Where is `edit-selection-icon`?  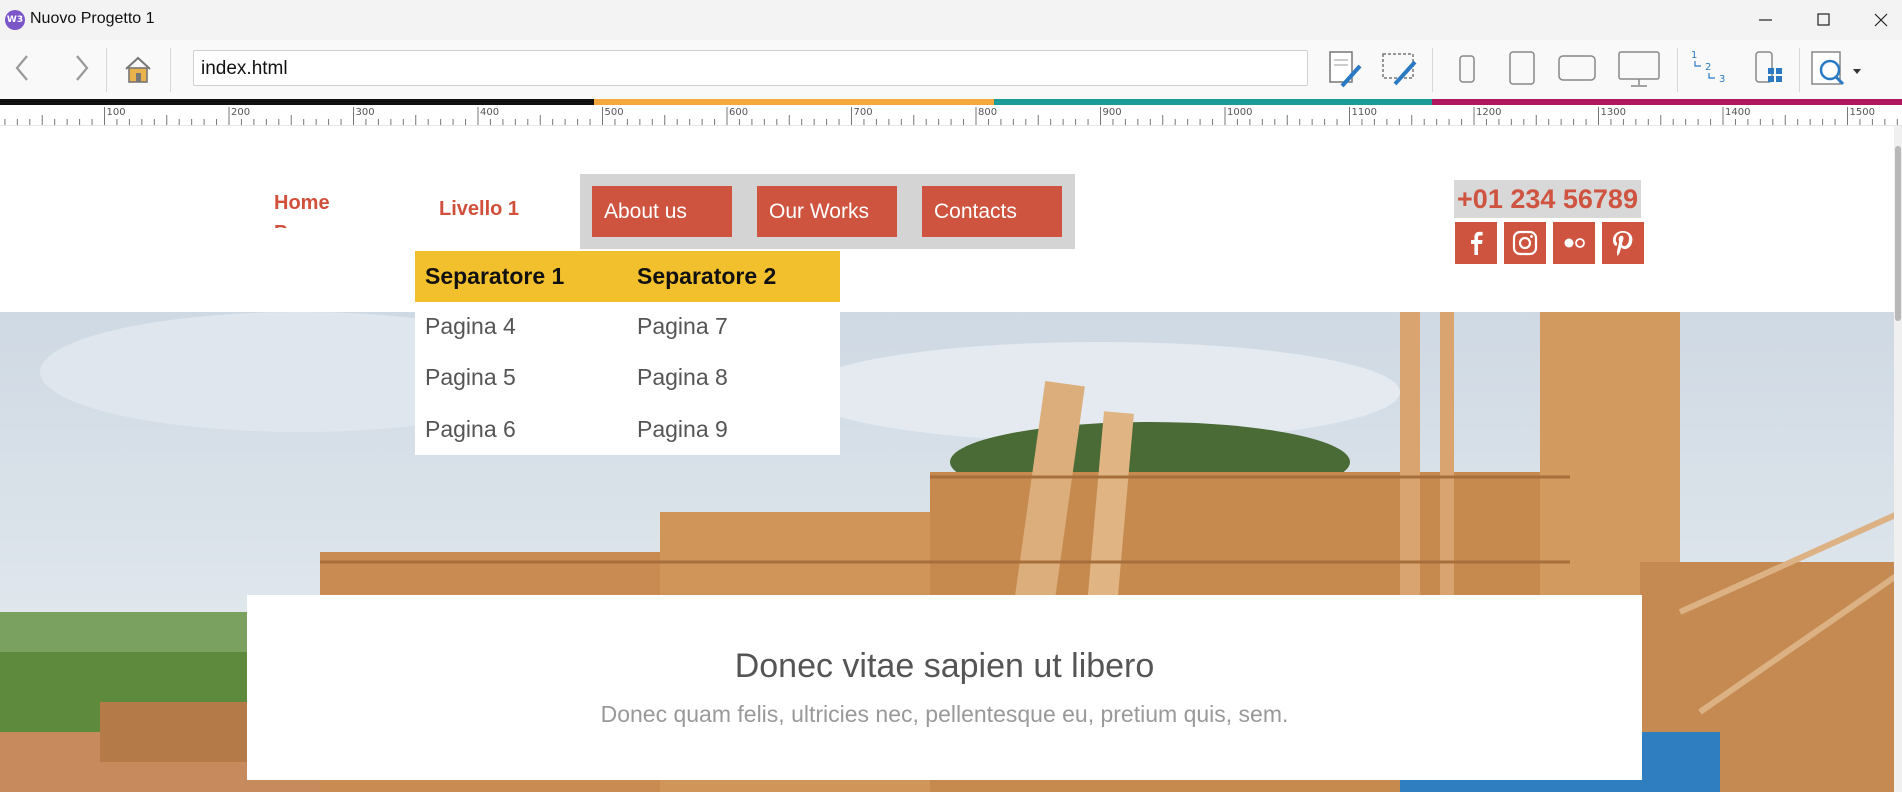 edit-selection-icon is located at coordinates (1399, 69).